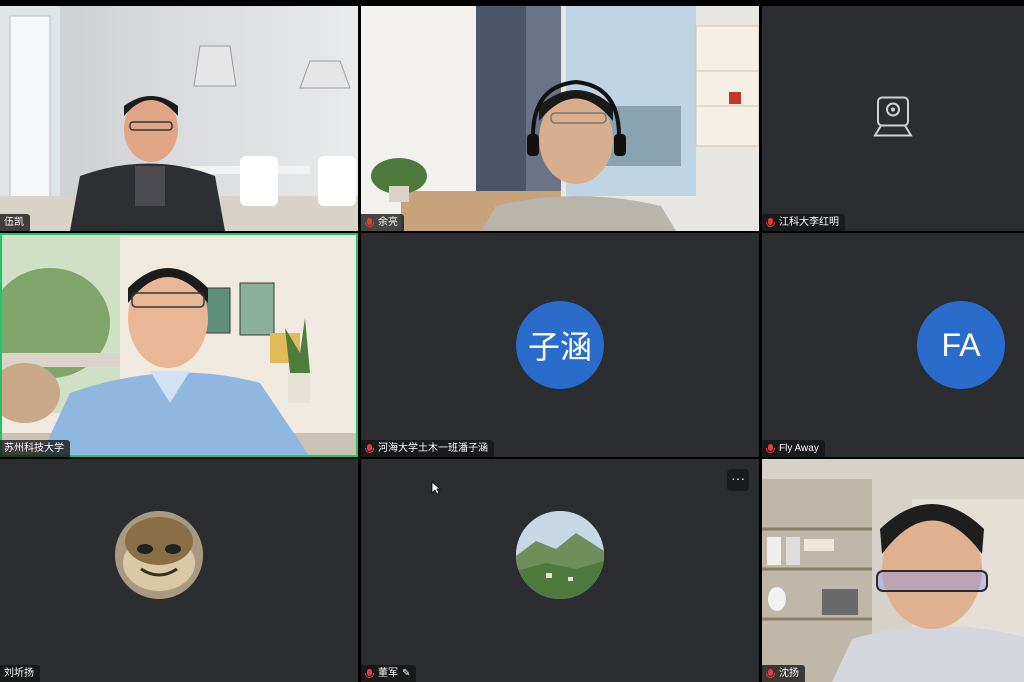  I want to click on participant-avatar: 子涵, so click(560, 345).